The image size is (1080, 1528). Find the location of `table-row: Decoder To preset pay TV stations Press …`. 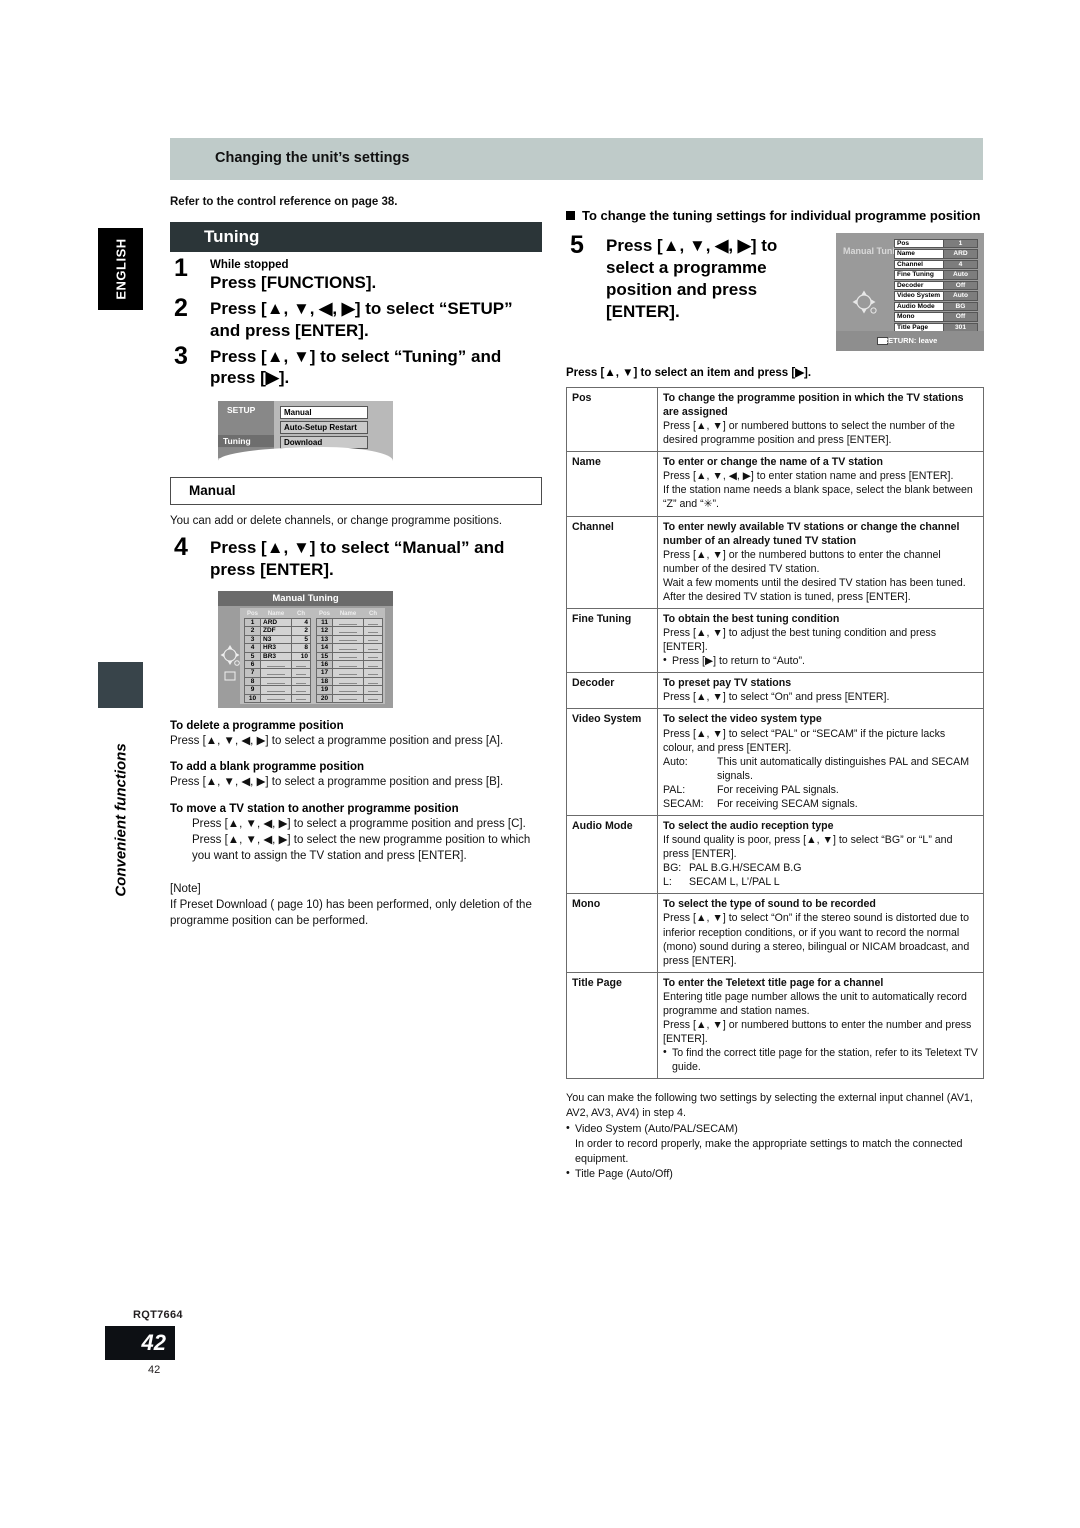

table-row: Decoder To preset pay TV stations Press … is located at coordinates (775, 691).